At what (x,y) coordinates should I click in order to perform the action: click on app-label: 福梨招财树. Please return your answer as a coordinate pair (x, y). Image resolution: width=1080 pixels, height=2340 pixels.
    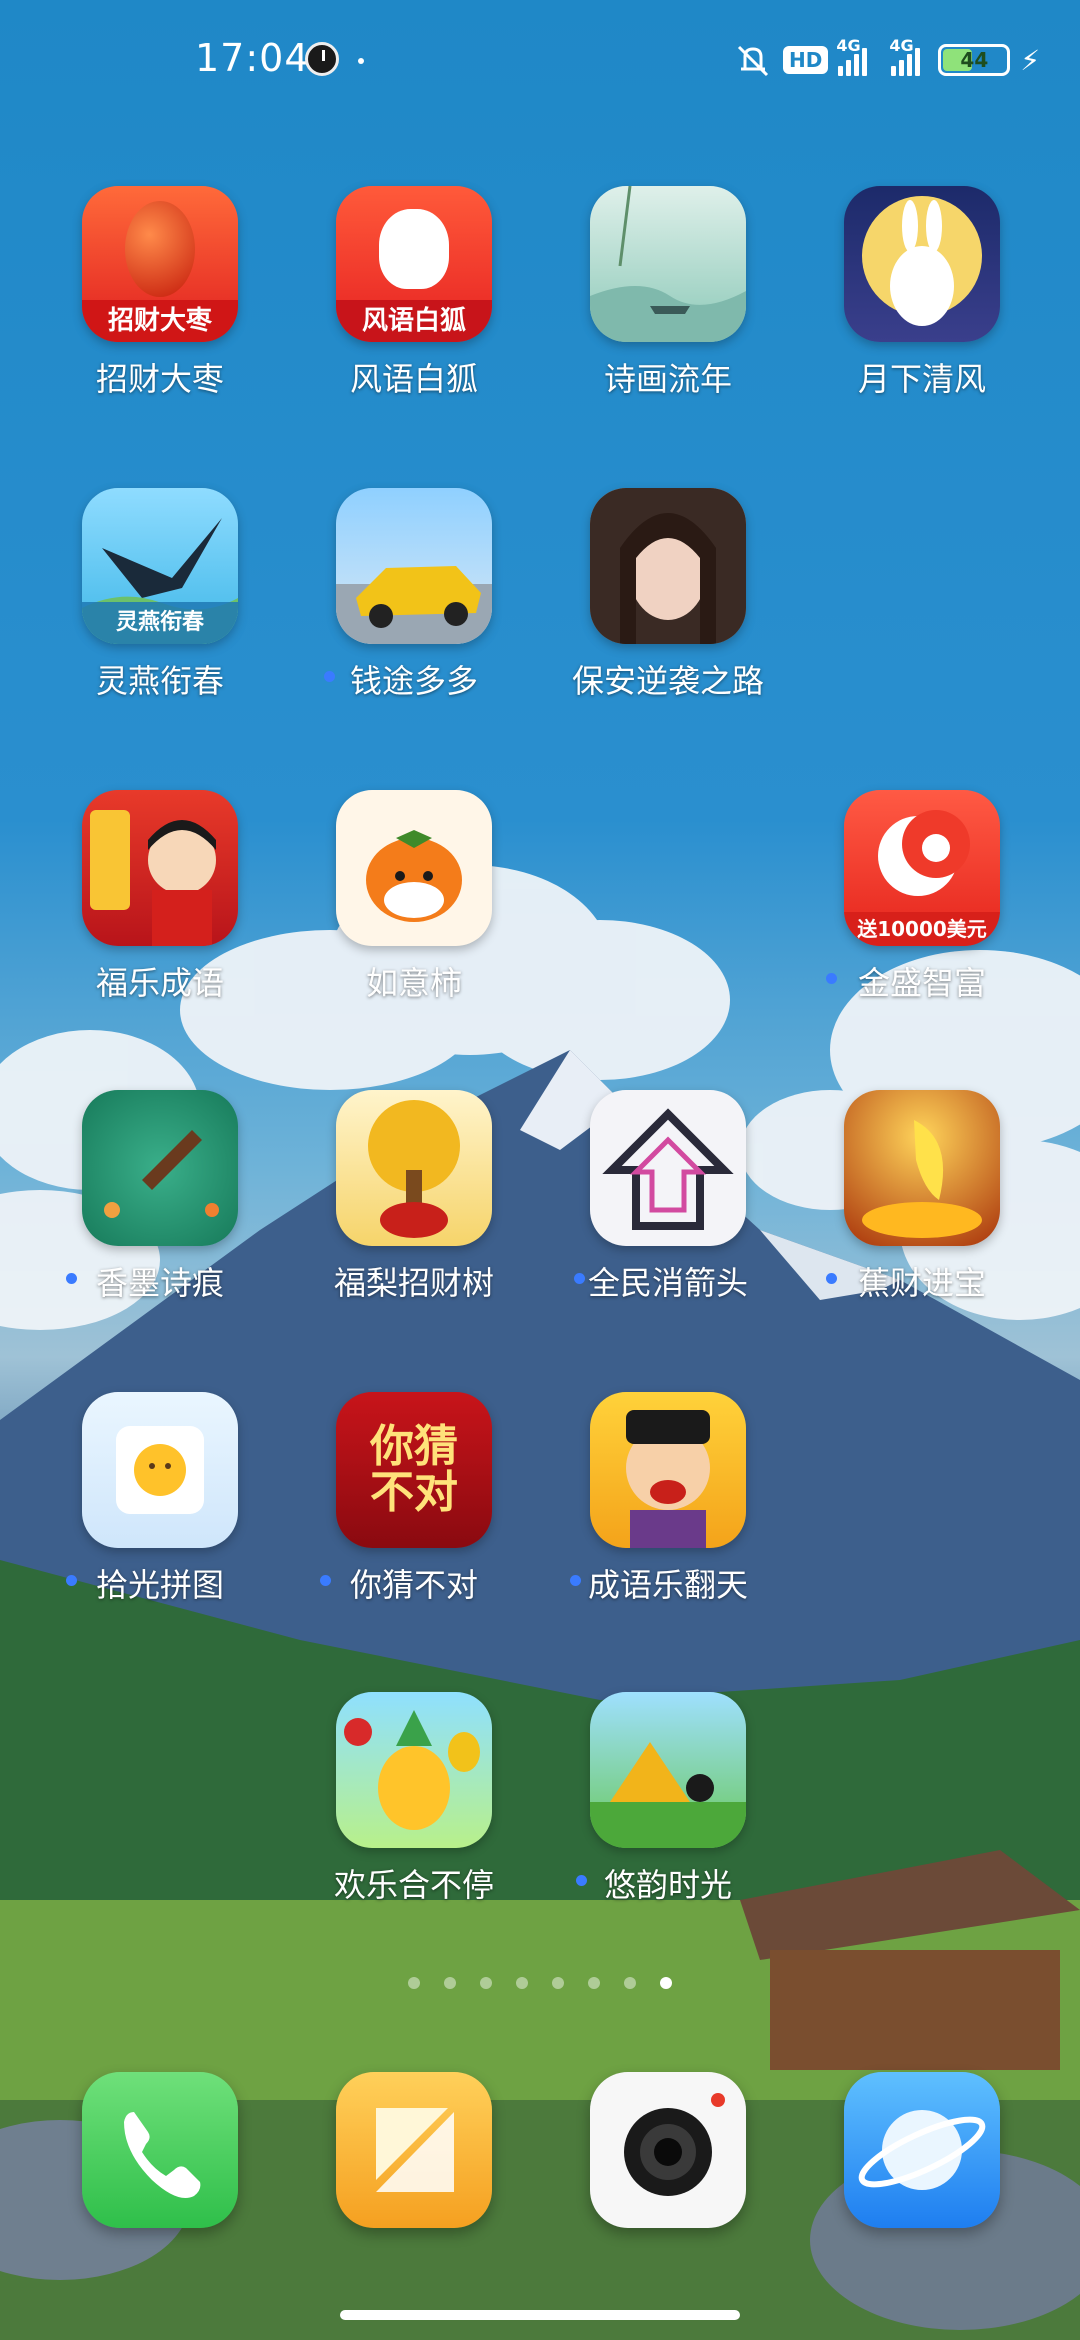
    Looking at the image, I should click on (413, 1283).